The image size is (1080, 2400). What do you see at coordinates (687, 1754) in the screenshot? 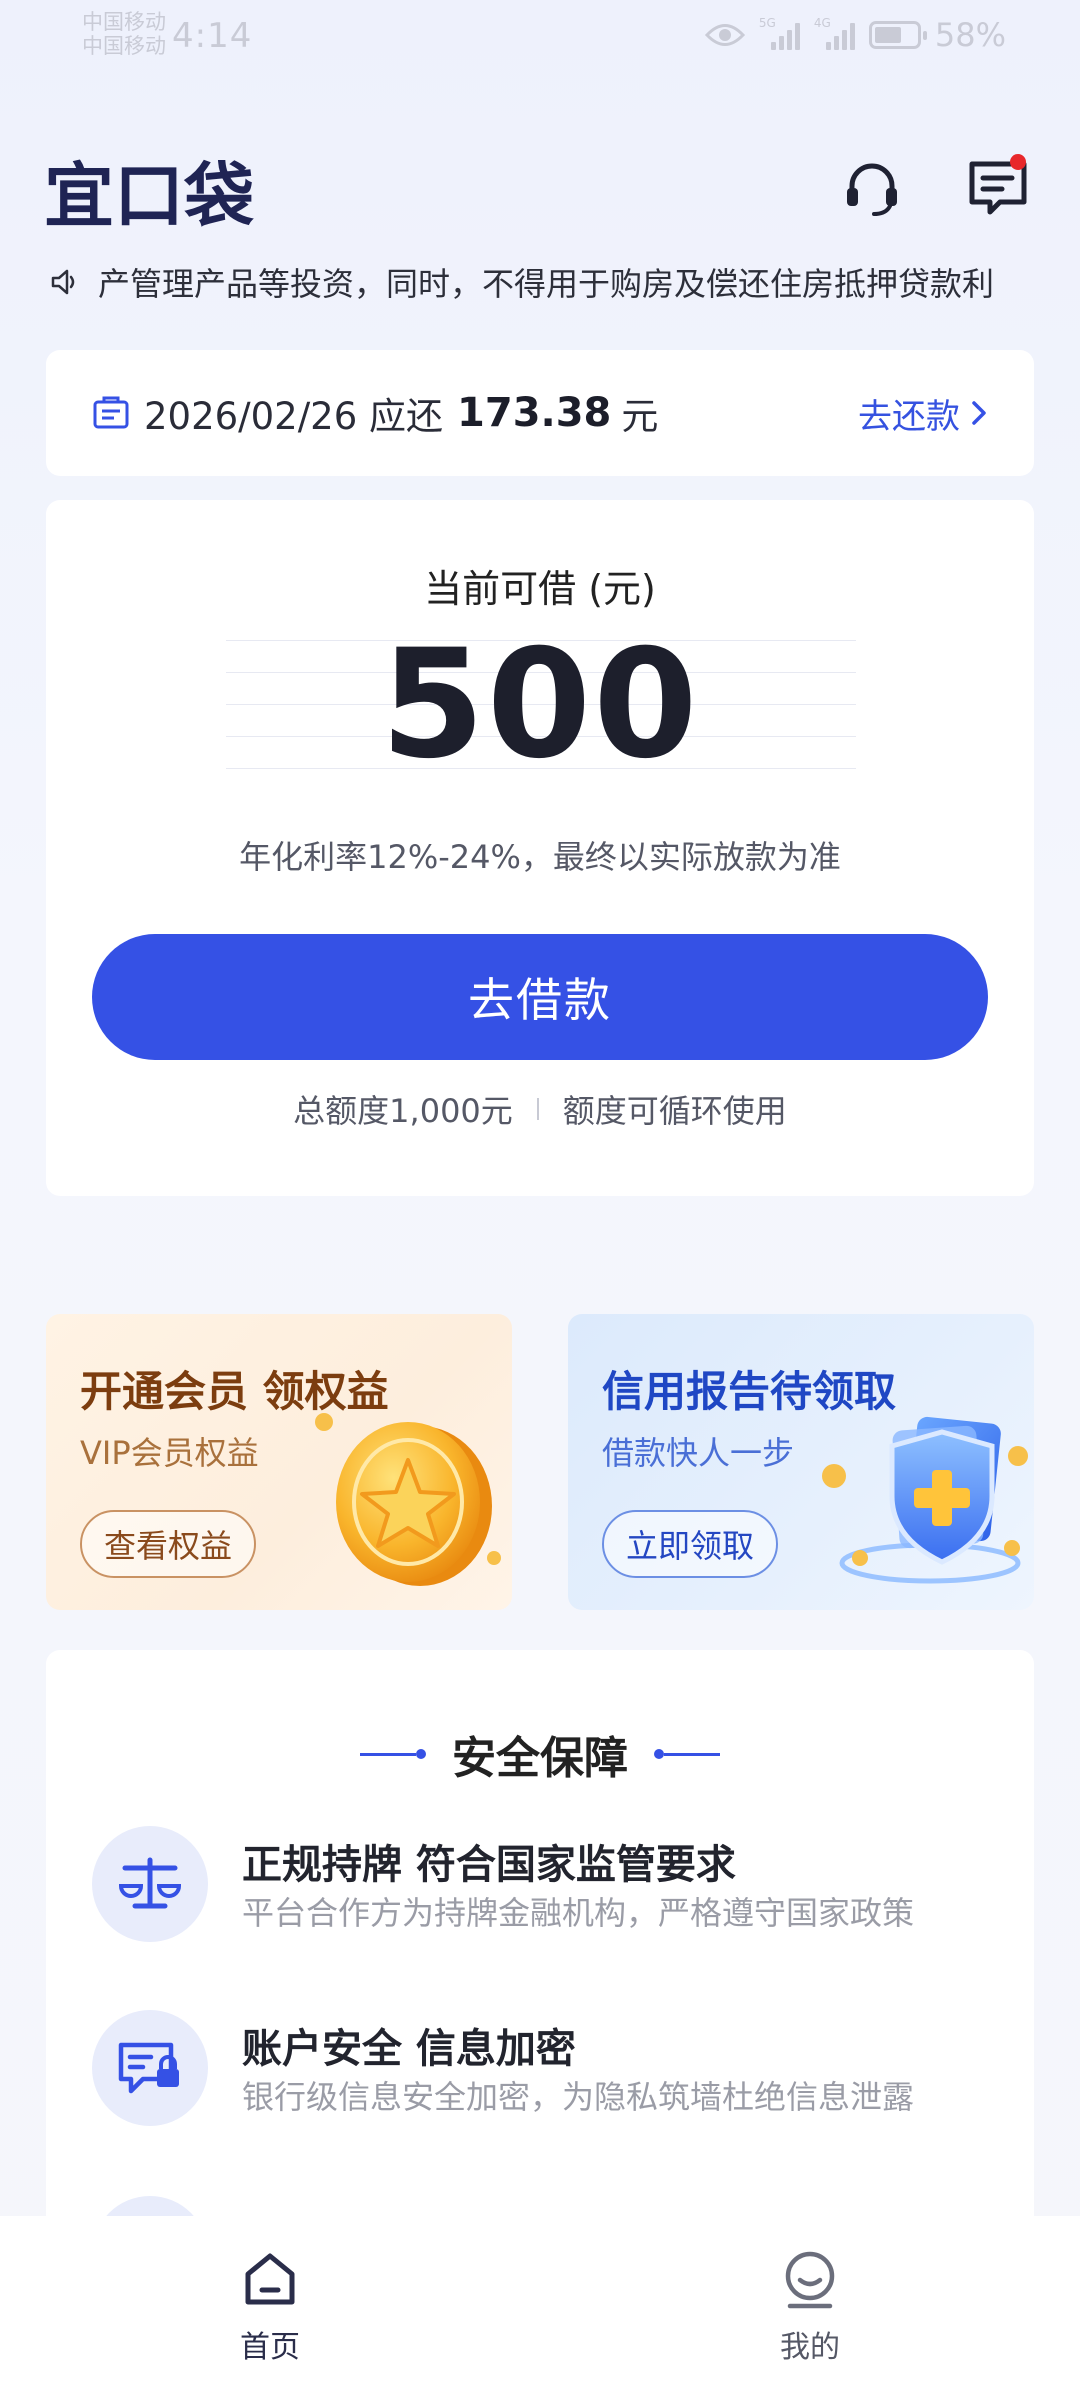
I see `title-decoration-right` at bounding box center [687, 1754].